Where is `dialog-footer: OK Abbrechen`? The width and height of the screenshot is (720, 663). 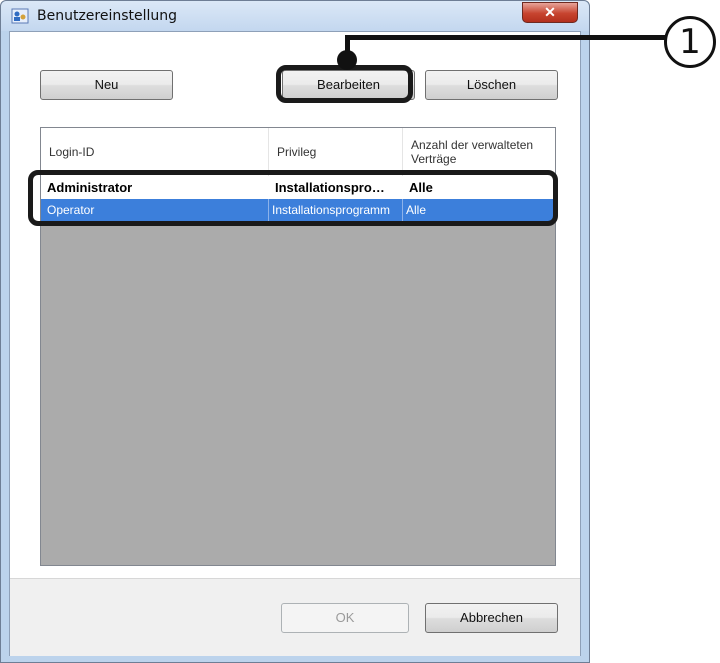 dialog-footer: OK Abbrechen is located at coordinates (295, 617).